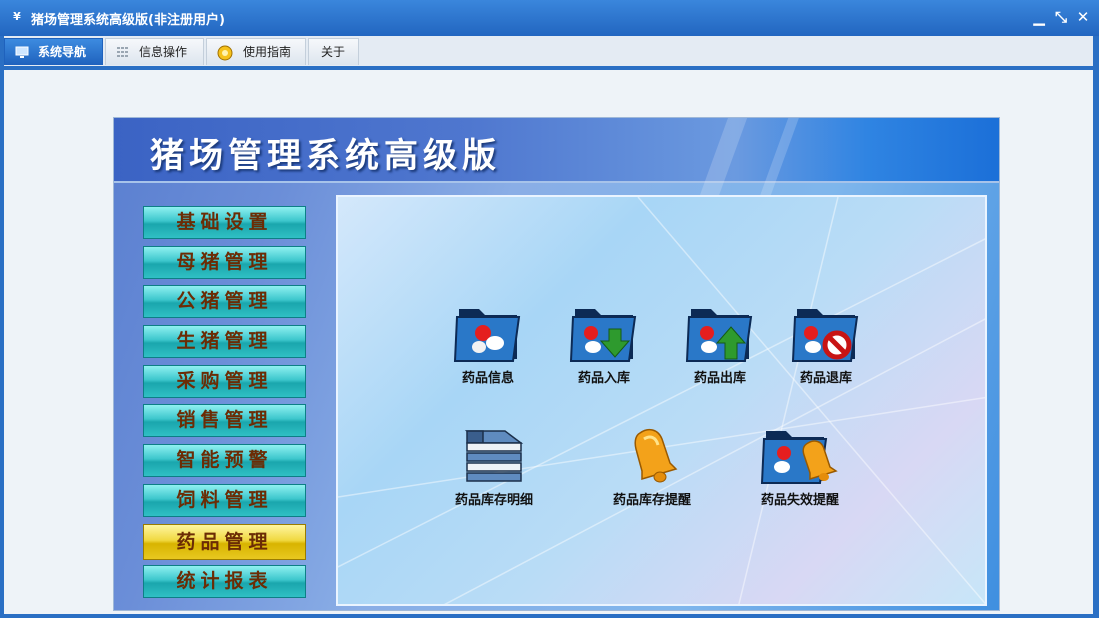 The width and height of the screenshot is (1099, 618). I want to click on function-label: 药品入库, so click(603, 378).